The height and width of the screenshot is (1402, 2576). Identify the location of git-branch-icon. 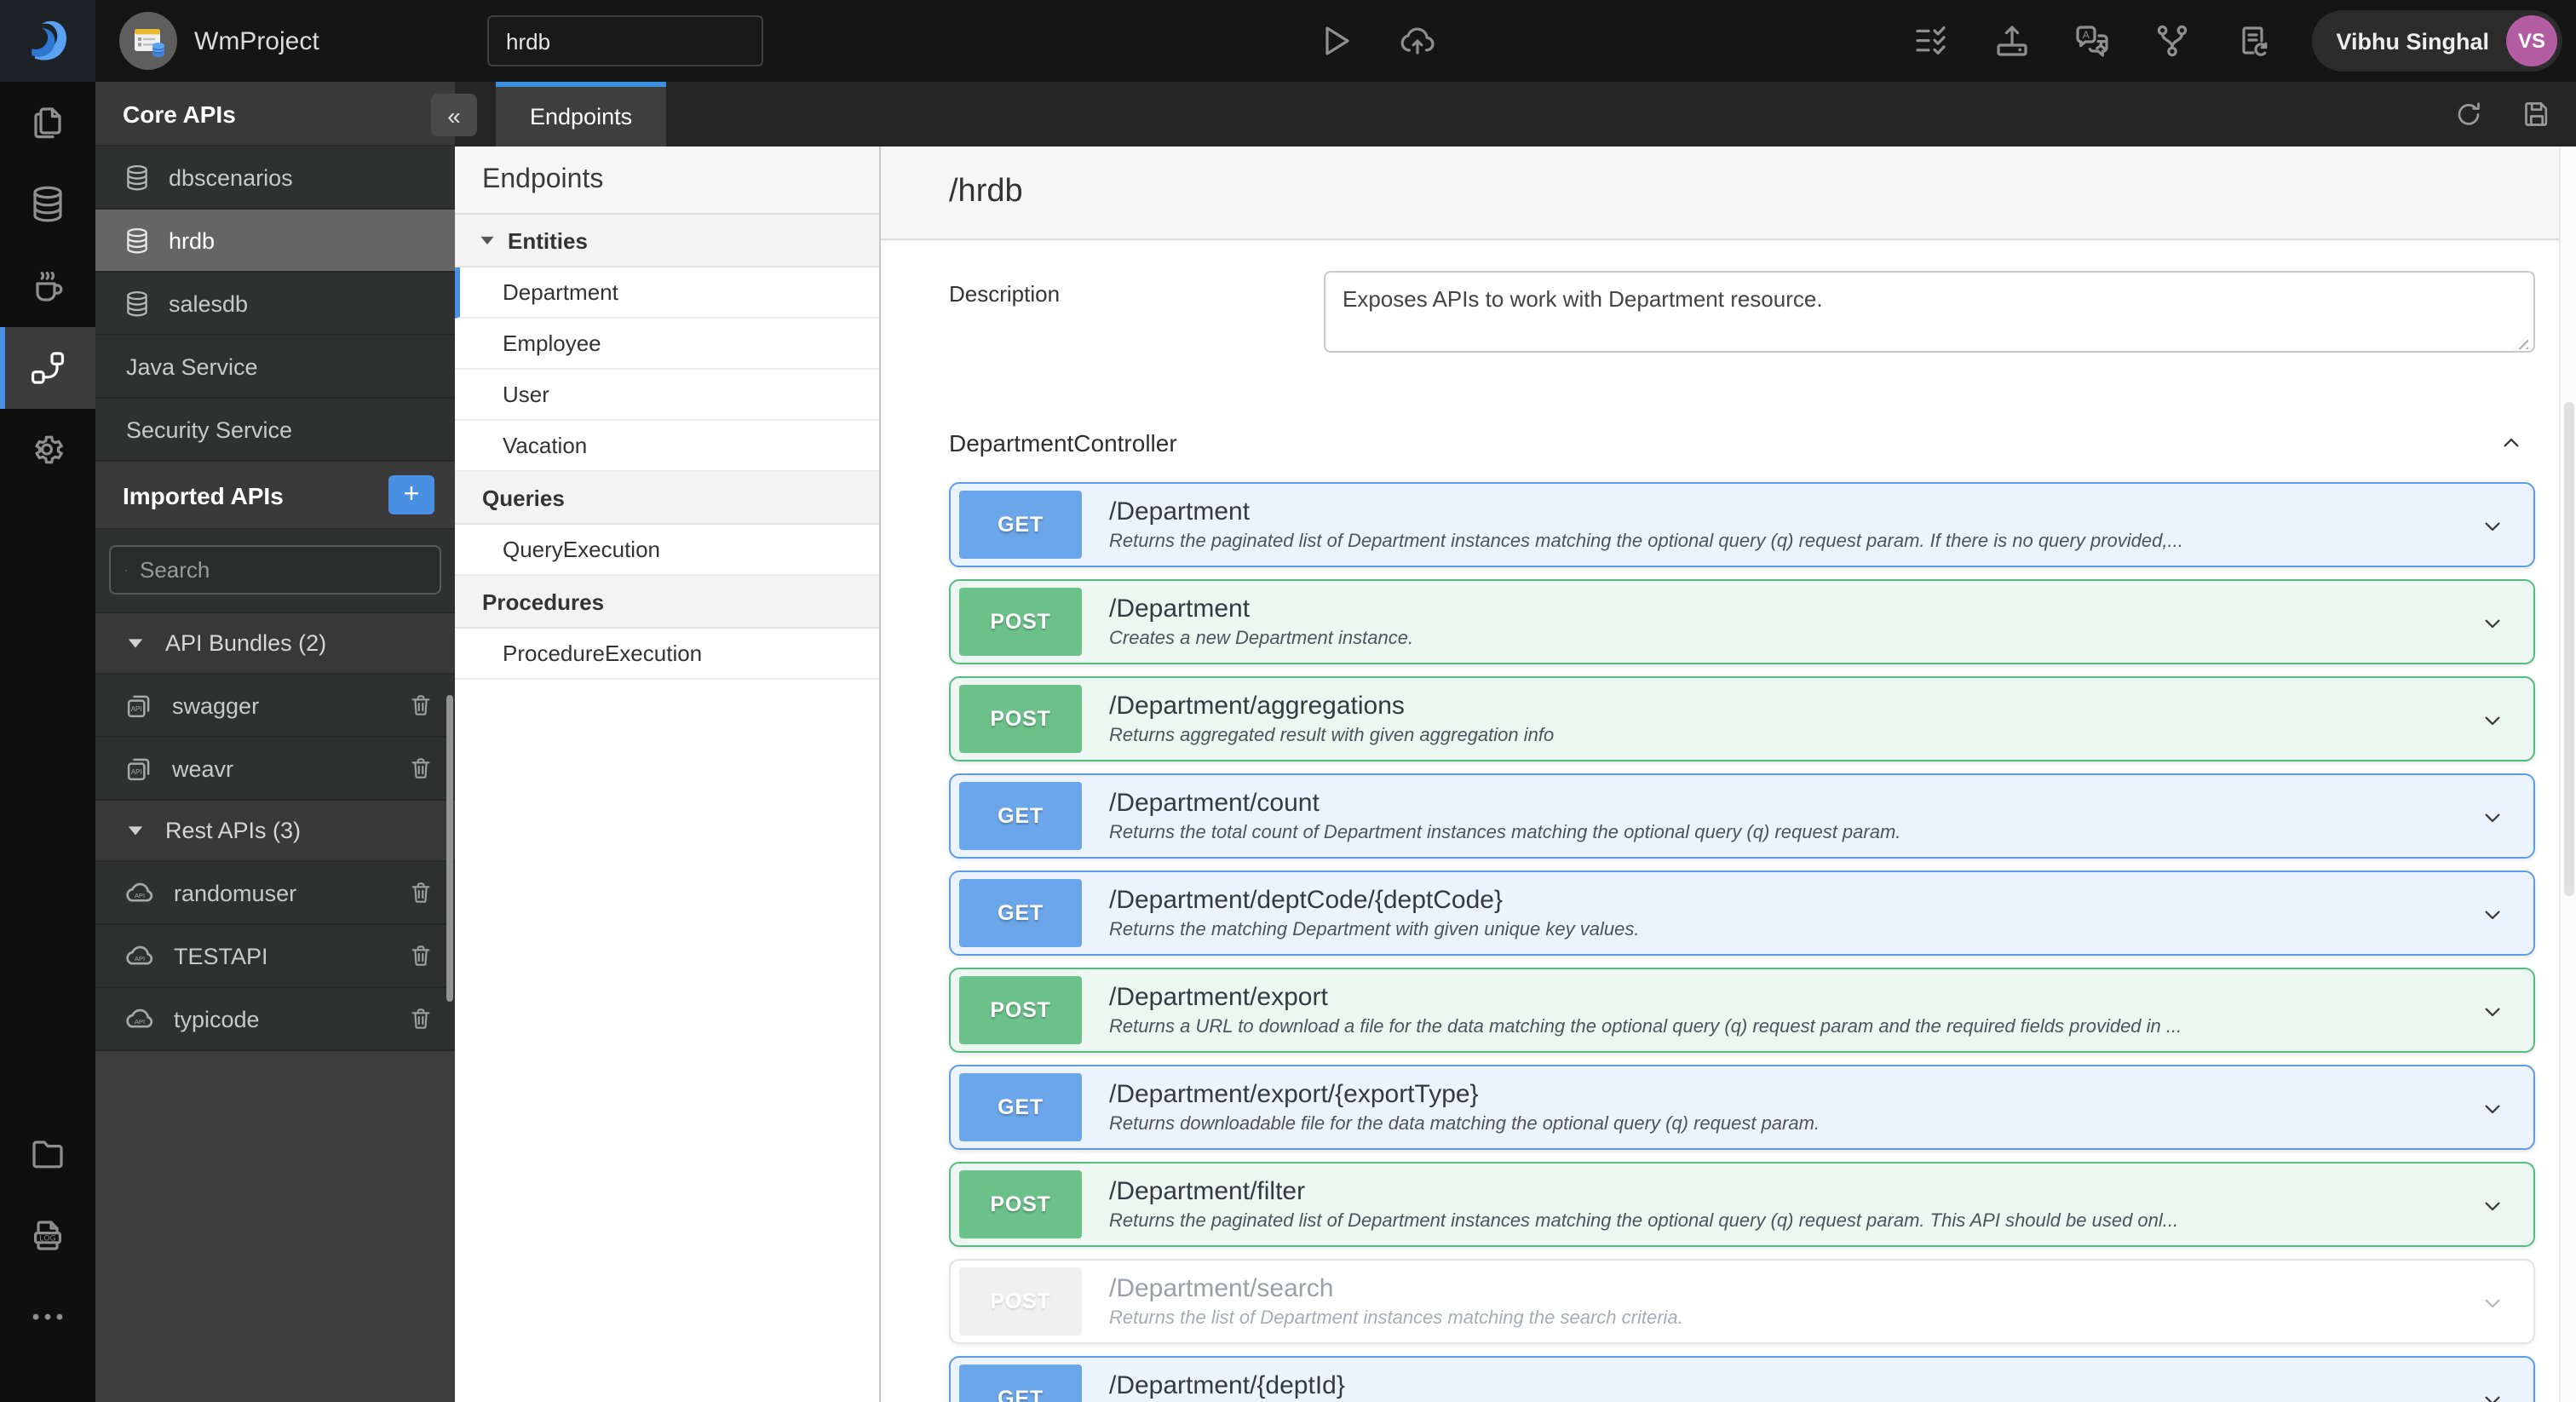
(2172, 40).